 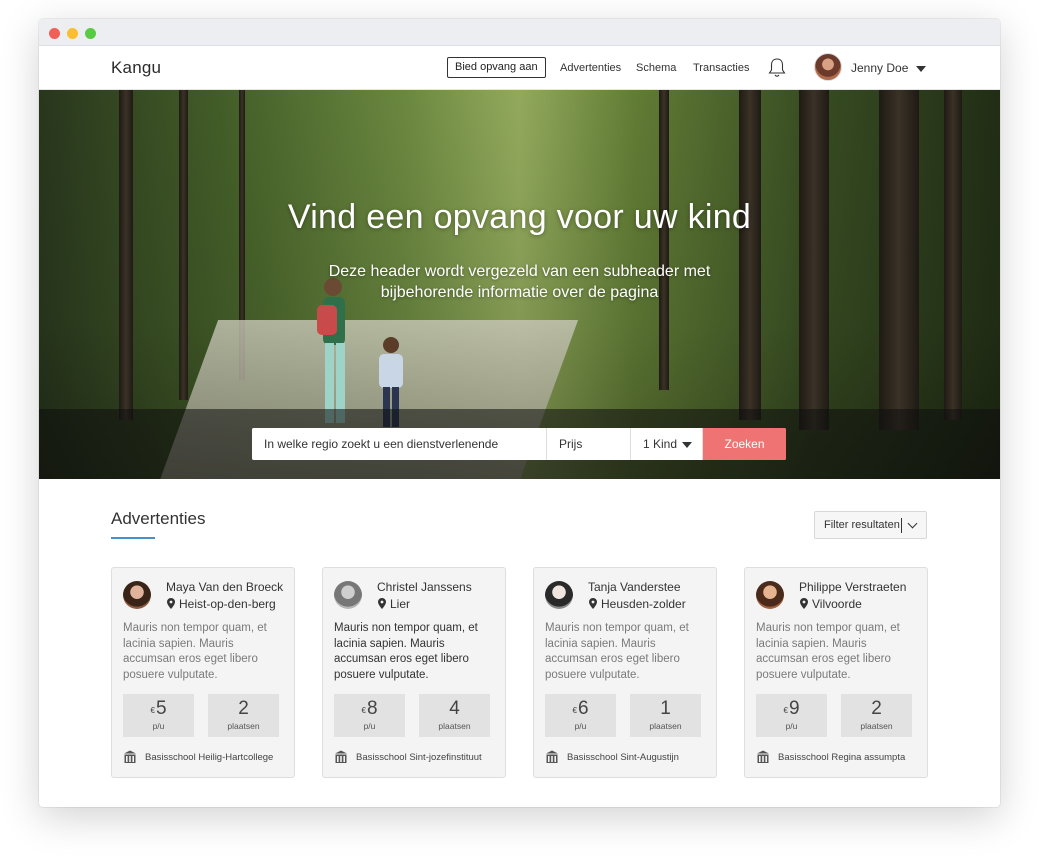 I want to click on window-titlebar, so click(x=519, y=32).